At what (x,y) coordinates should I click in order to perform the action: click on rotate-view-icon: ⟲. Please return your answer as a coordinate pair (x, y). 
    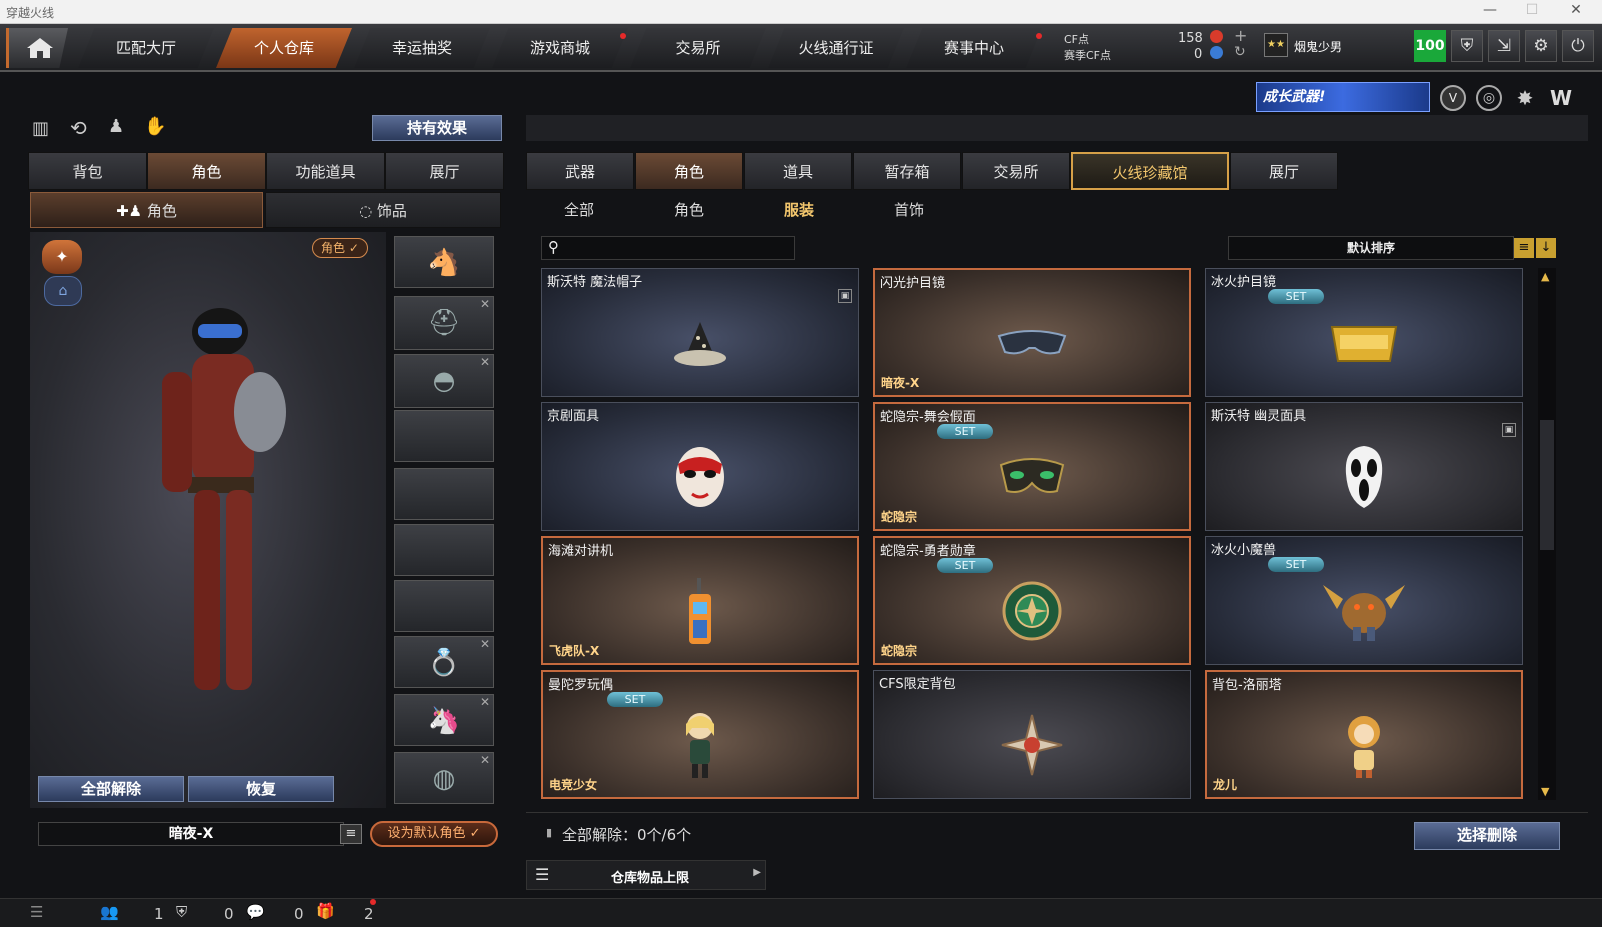
    Looking at the image, I should click on (82, 128).